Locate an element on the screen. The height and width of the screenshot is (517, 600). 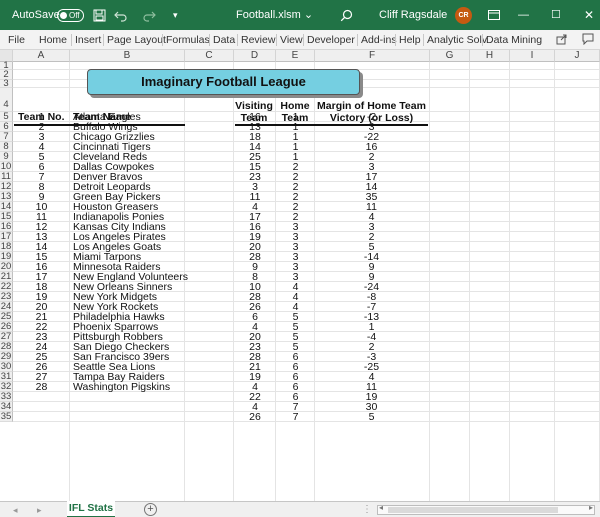
row-header: 35 is located at coordinates (6, 417).